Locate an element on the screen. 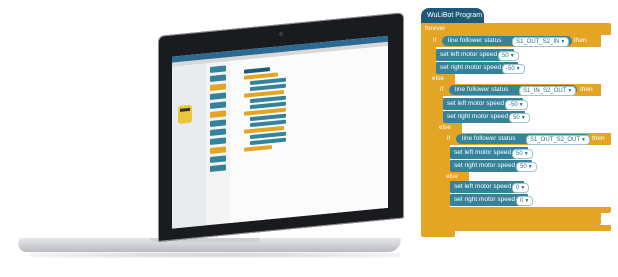 This screenshot has width=618, height=277. left-speed-text-1: 50 is located at coordinates (505, 56).